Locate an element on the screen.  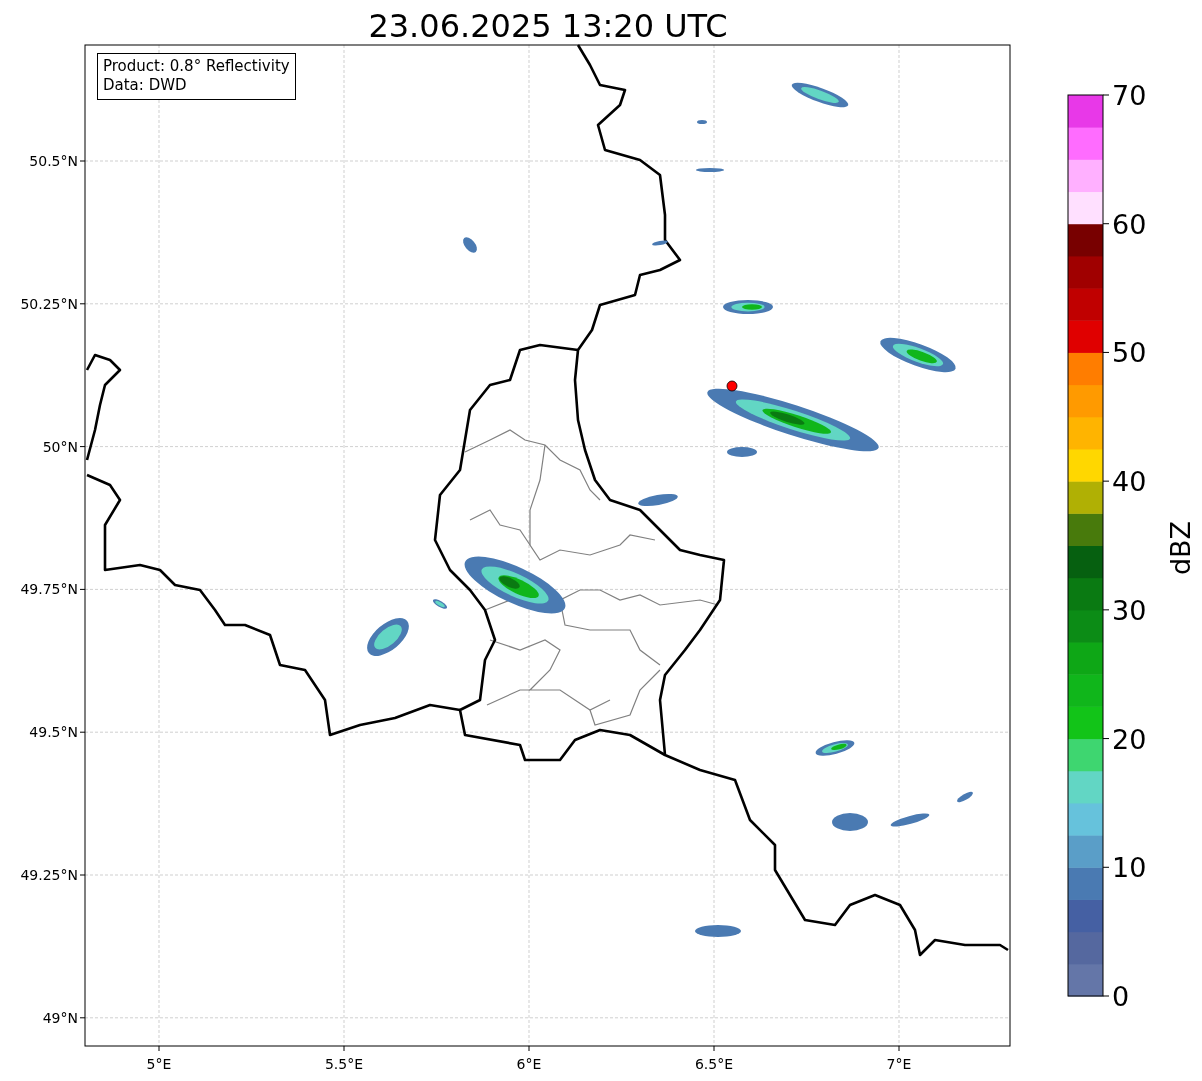
axis-tick-label: 50°N is located at coordinates (60, 446).